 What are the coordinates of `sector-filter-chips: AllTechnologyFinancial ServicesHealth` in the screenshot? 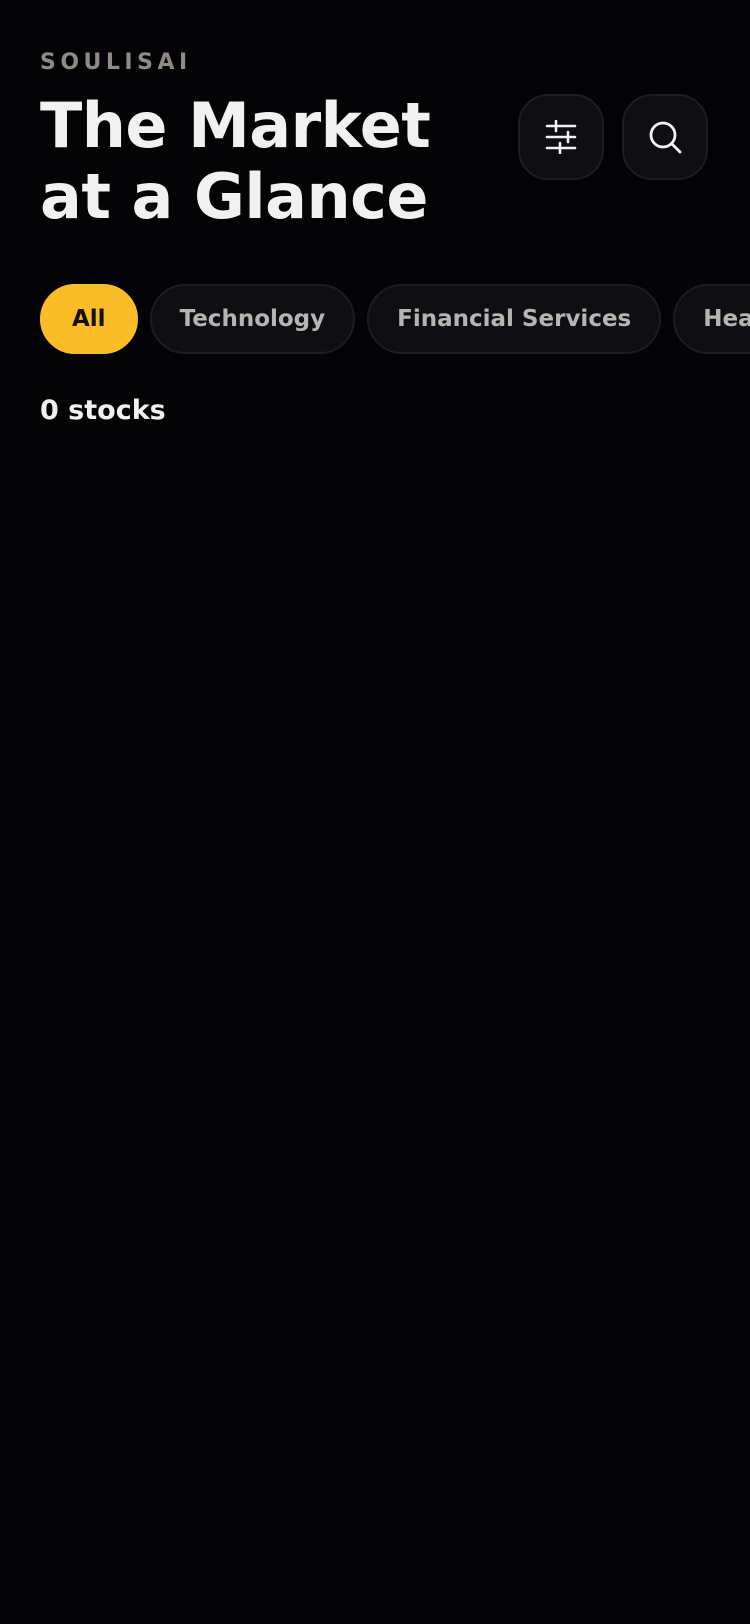 It's located at (395, 319).